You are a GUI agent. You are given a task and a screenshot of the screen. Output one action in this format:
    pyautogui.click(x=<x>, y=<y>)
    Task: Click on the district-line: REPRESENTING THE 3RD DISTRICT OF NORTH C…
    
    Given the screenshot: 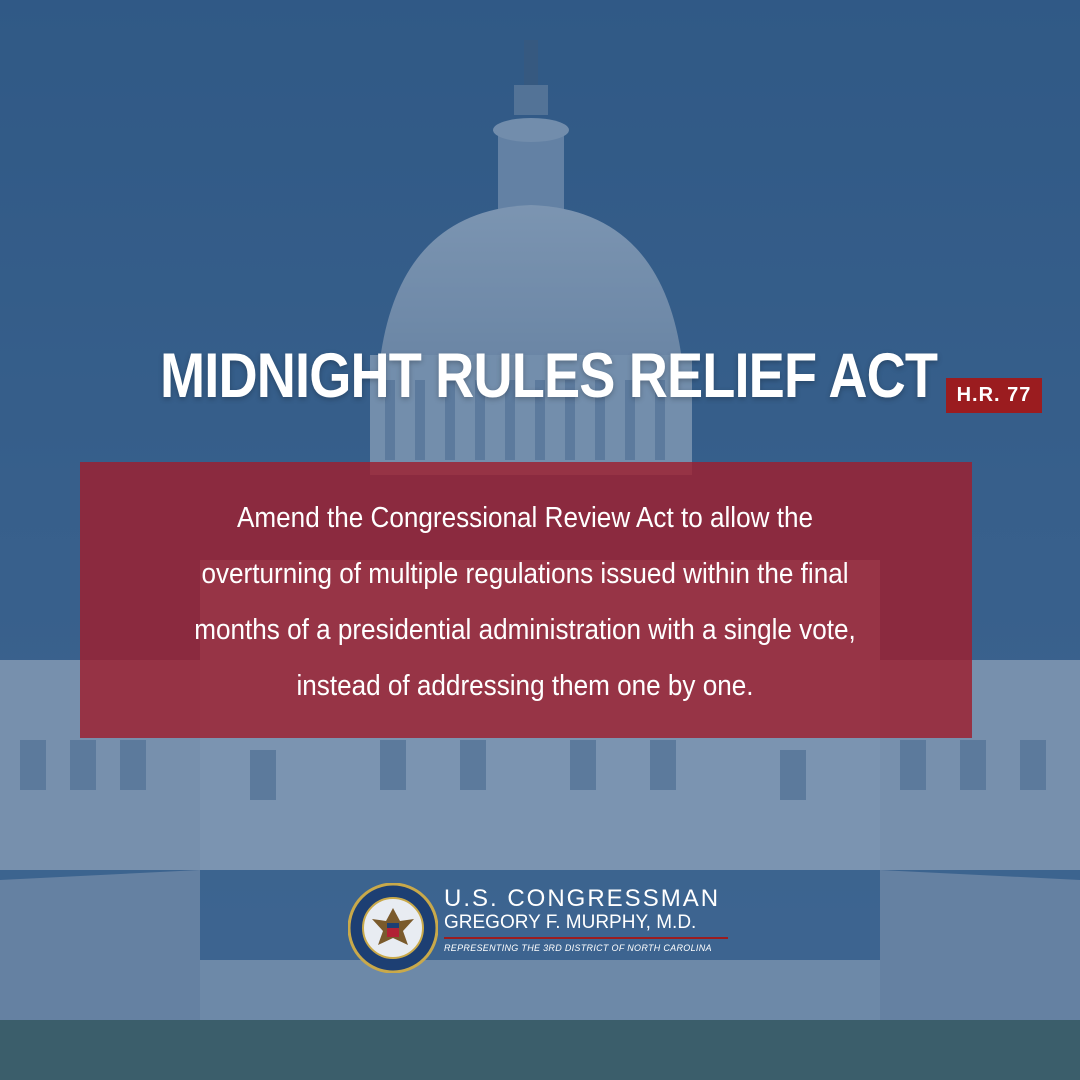 What is the action you would take?
    pyautogui.click(x=578, y=948)
    